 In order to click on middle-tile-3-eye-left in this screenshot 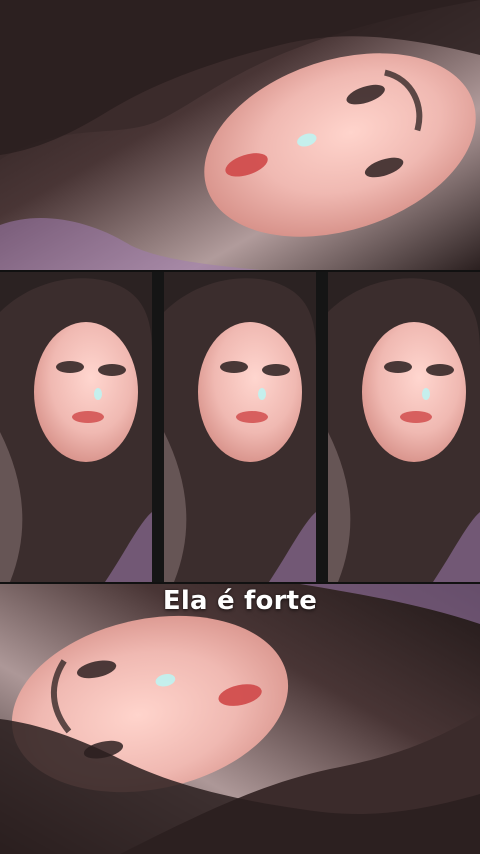, I will do `click(398, 367)`.